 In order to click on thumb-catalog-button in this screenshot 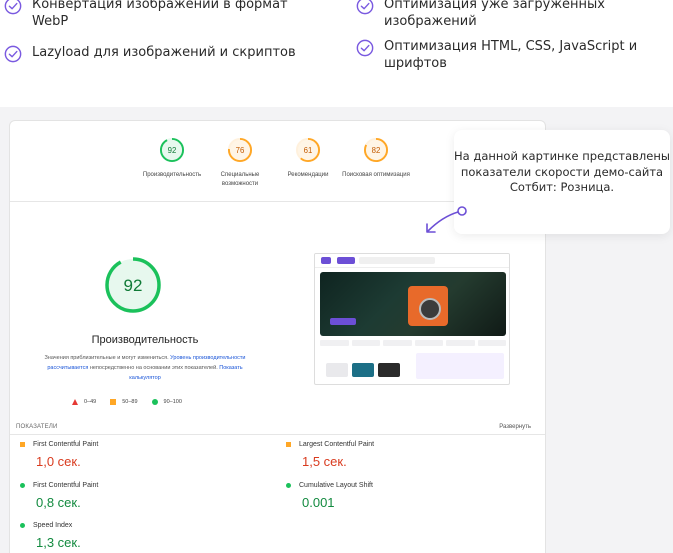, I will do `click(346, 260)`.